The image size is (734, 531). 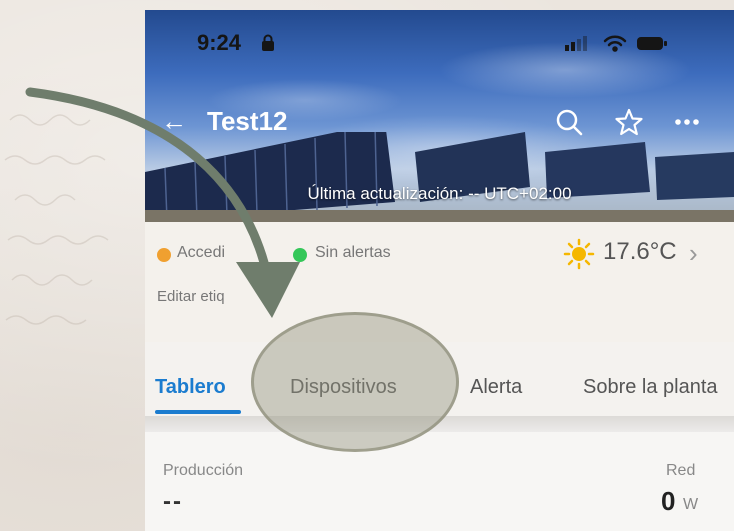 What do you see at coordinates (56, 219) in the screenshot?
I see `handwriting-texture` at bounding box center [56, 219].